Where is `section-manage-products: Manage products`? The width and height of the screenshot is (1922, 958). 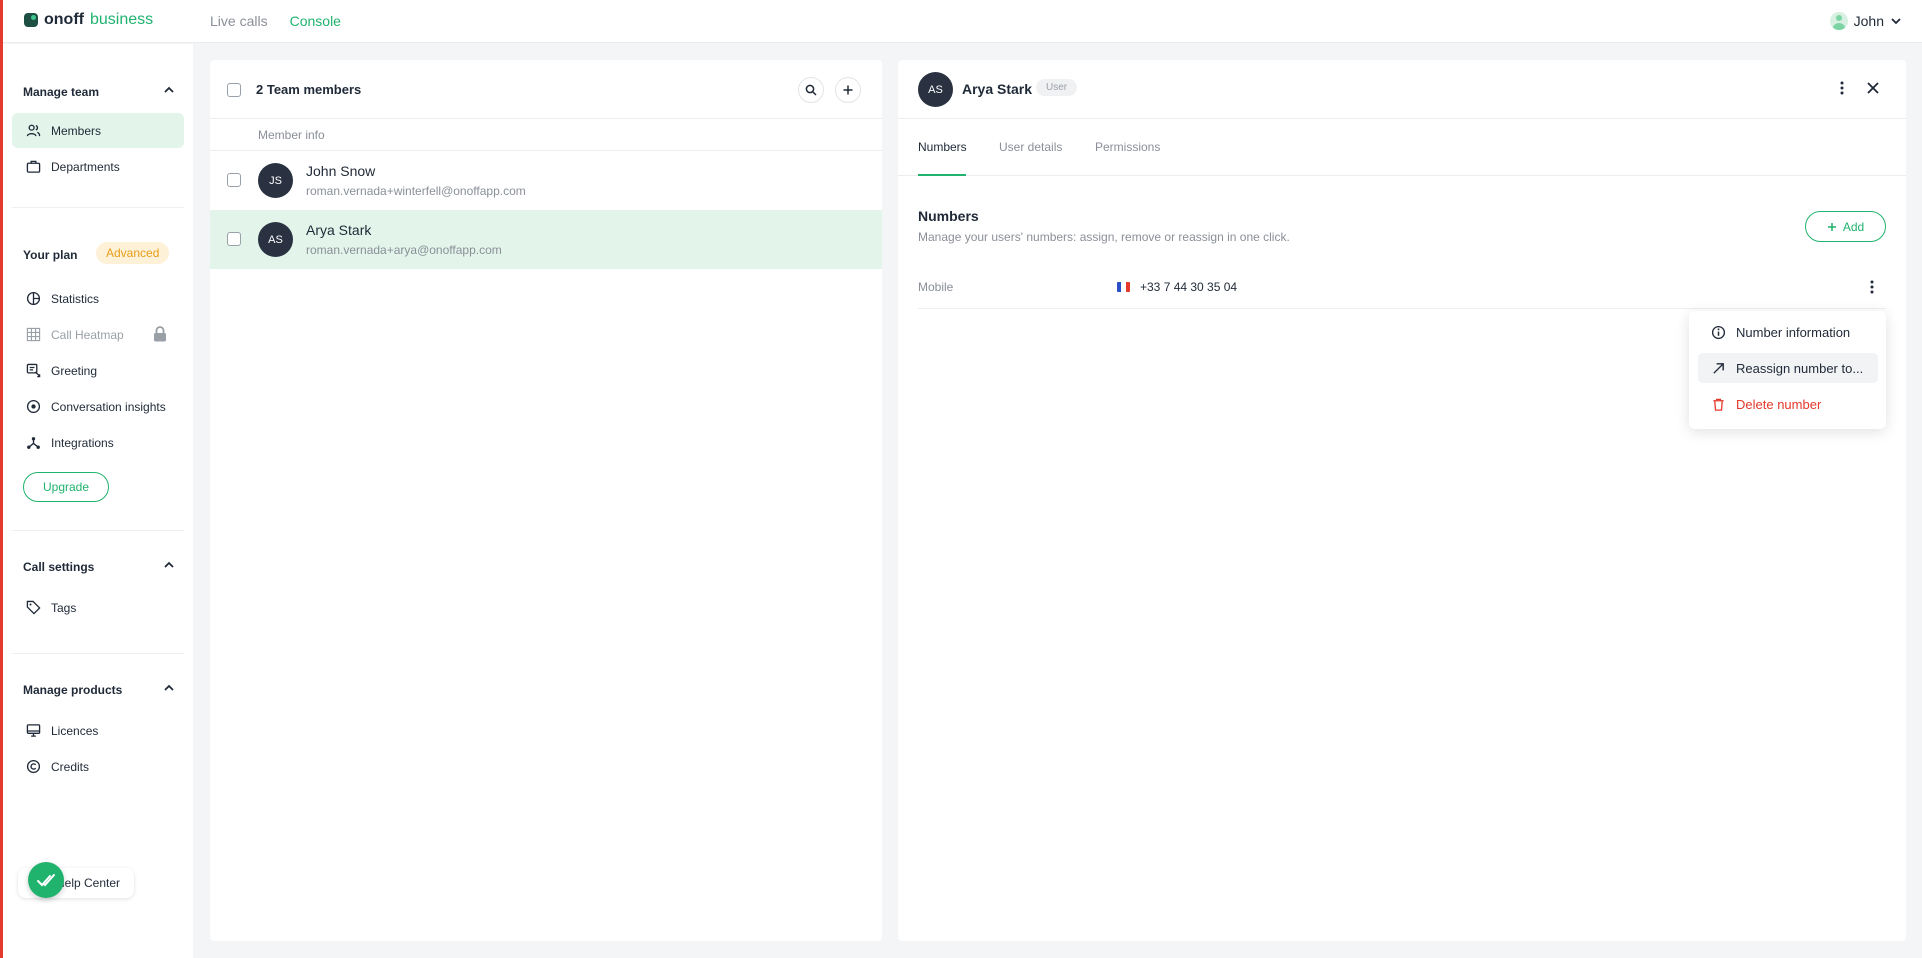
section-manage-products: Manage products is located at coordinates (98, 690).